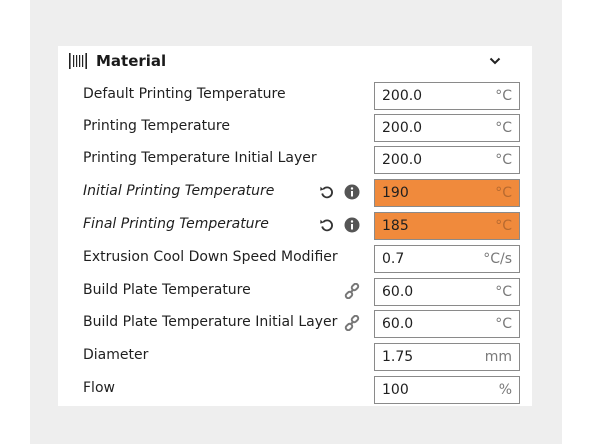 Image resolution: width=592 pixels, height=444 pixels. I want to click on setting-value: 0.7, so click(393, 259).